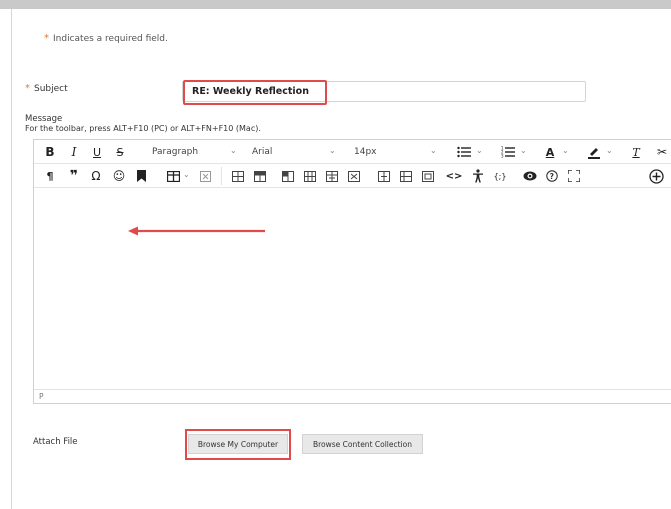 This screenshot has width=671, height=509. Describe the element at coordinates (636, 152) in the screenshot. I see `clear-format-icon: T` at that location.